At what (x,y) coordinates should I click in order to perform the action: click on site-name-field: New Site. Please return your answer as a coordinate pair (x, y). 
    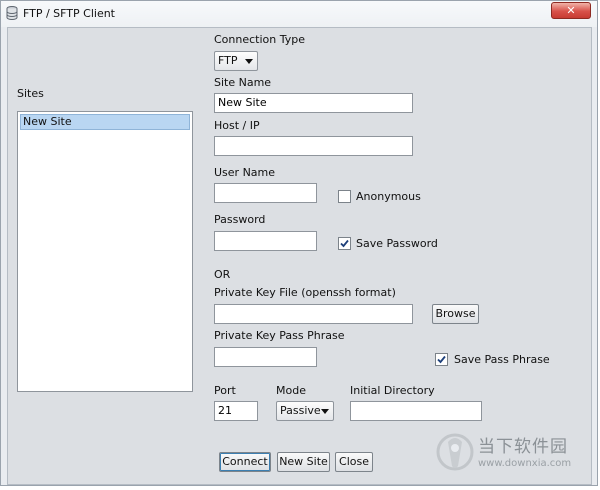
    Looking at the image, I should click on (313, 103).